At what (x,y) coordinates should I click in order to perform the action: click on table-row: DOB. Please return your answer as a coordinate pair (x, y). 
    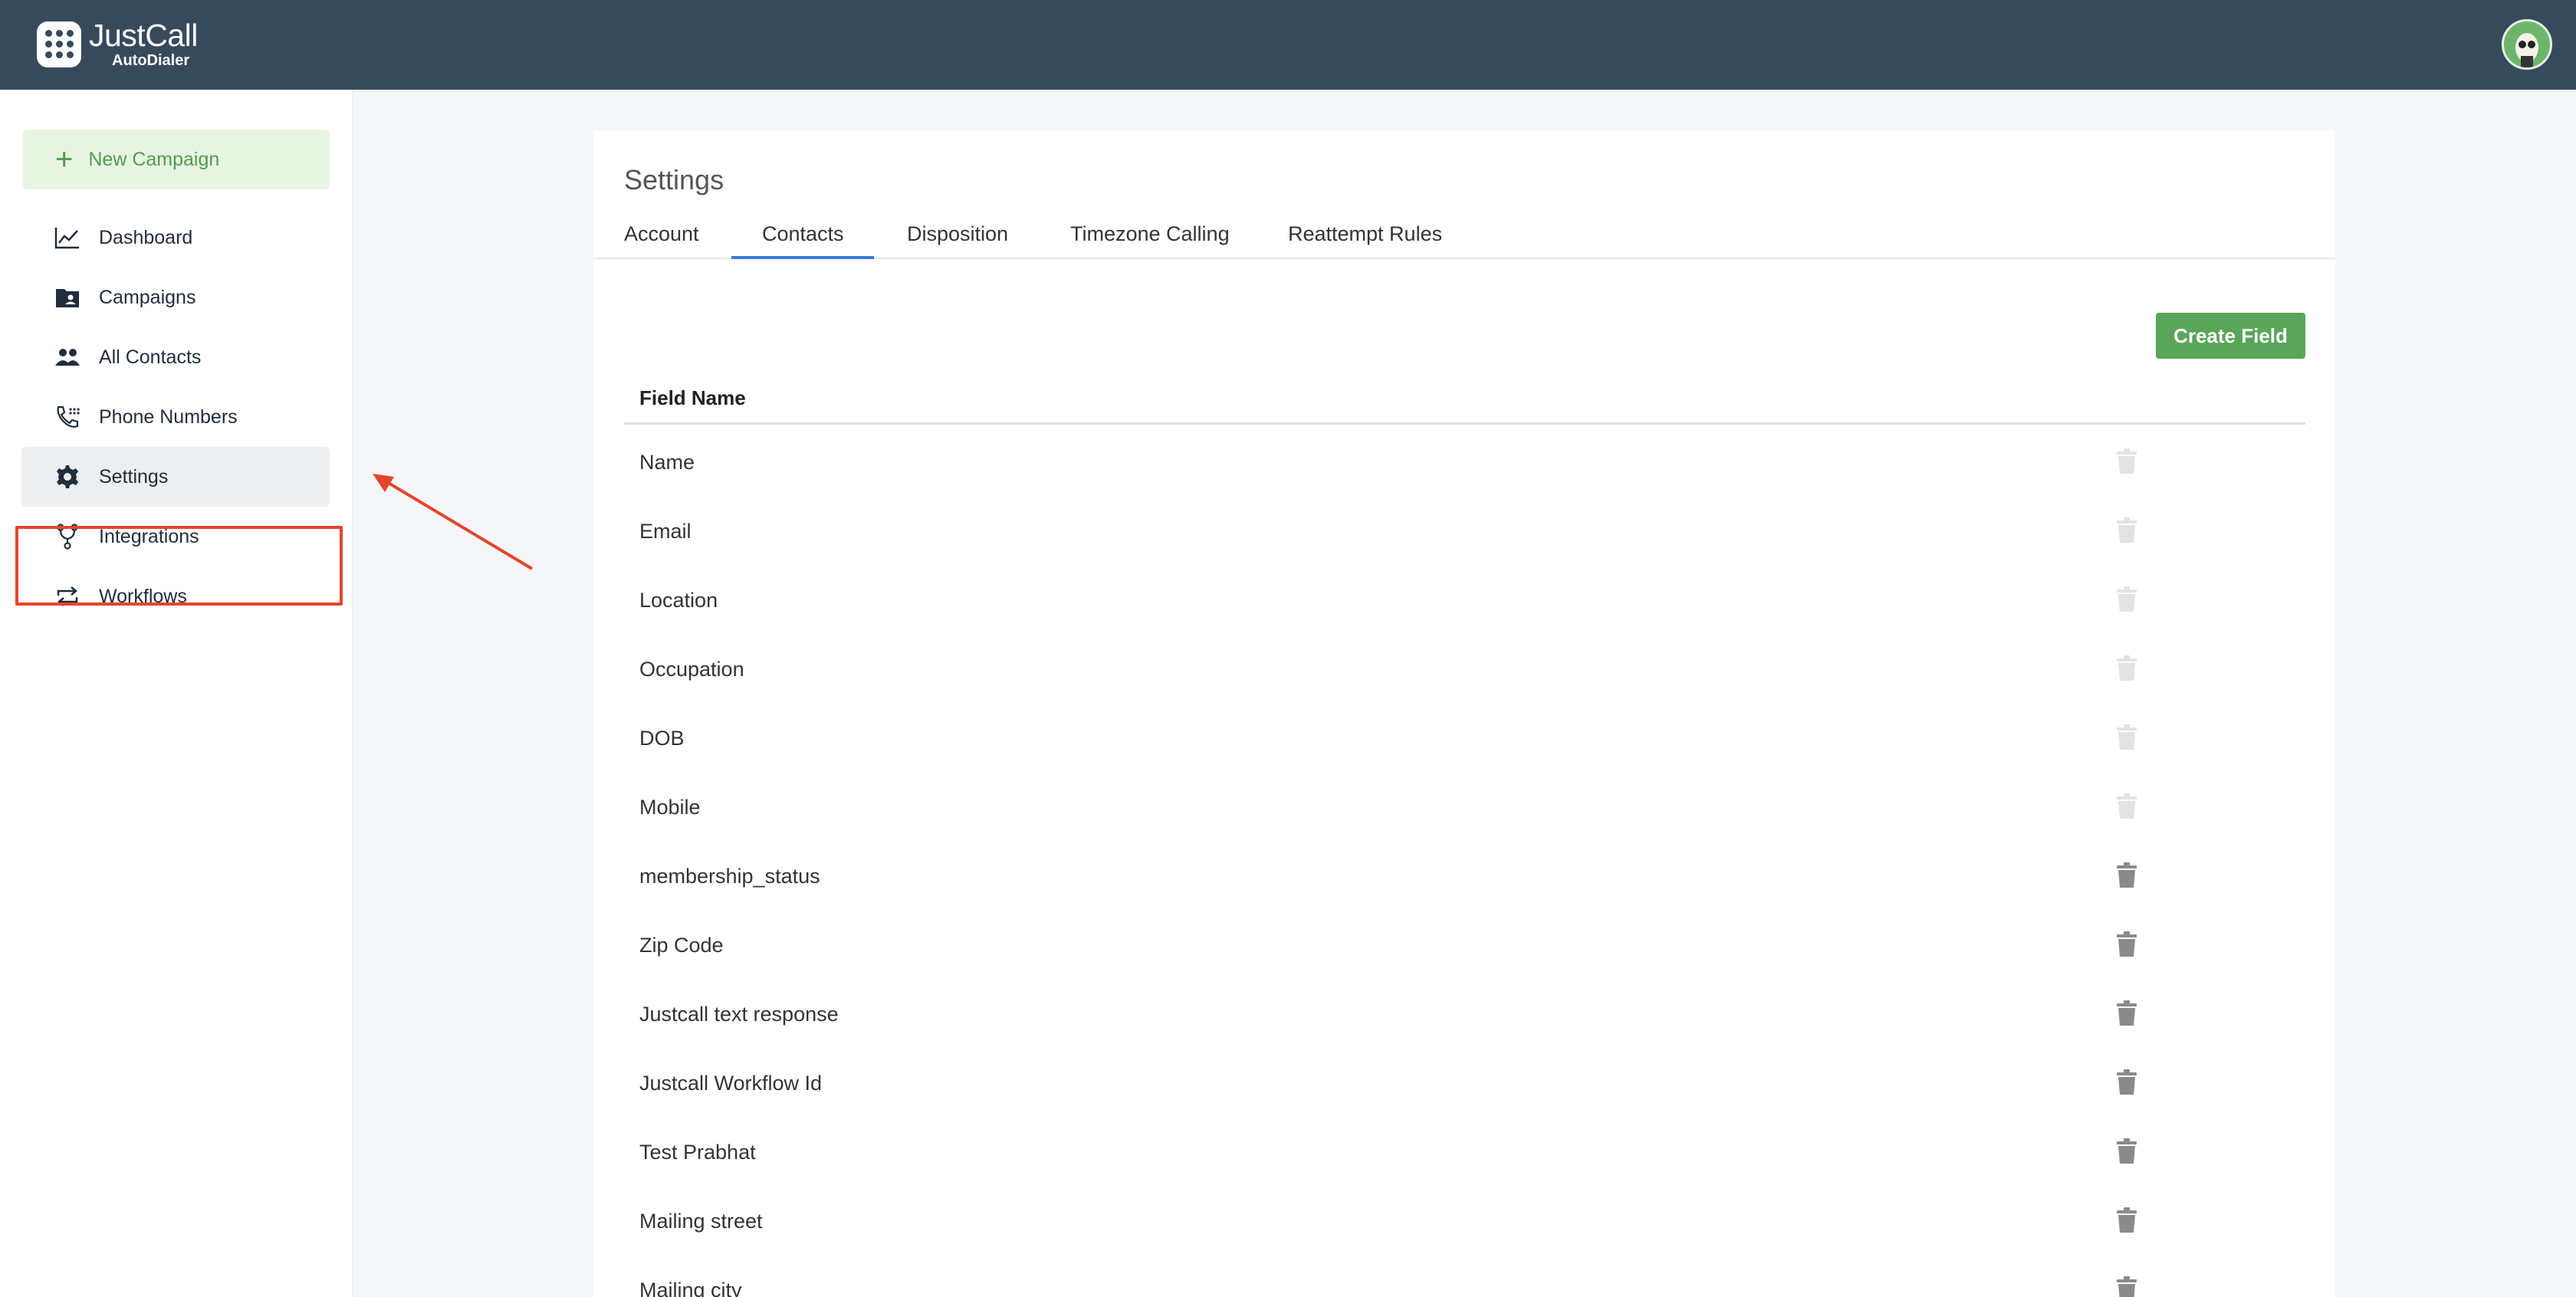
    Looking at the image, I should click on (1464, 738).